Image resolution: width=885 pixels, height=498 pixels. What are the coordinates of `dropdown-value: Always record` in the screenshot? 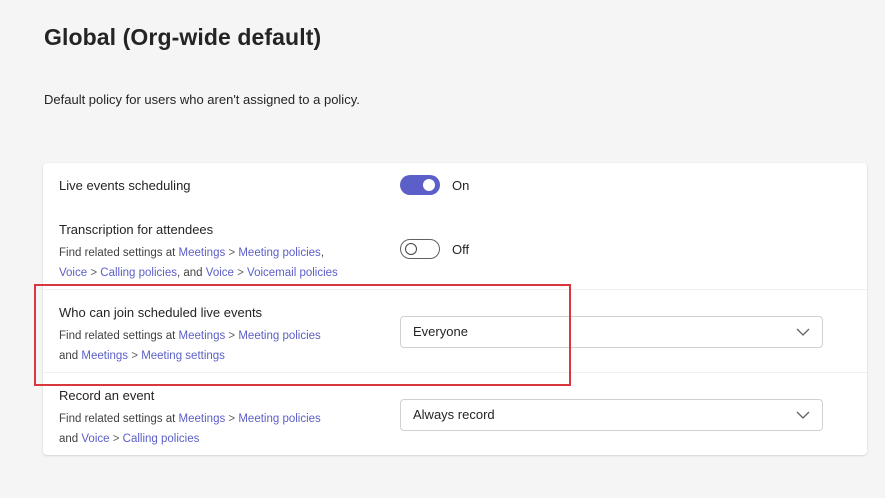 It's located at (454, 414).